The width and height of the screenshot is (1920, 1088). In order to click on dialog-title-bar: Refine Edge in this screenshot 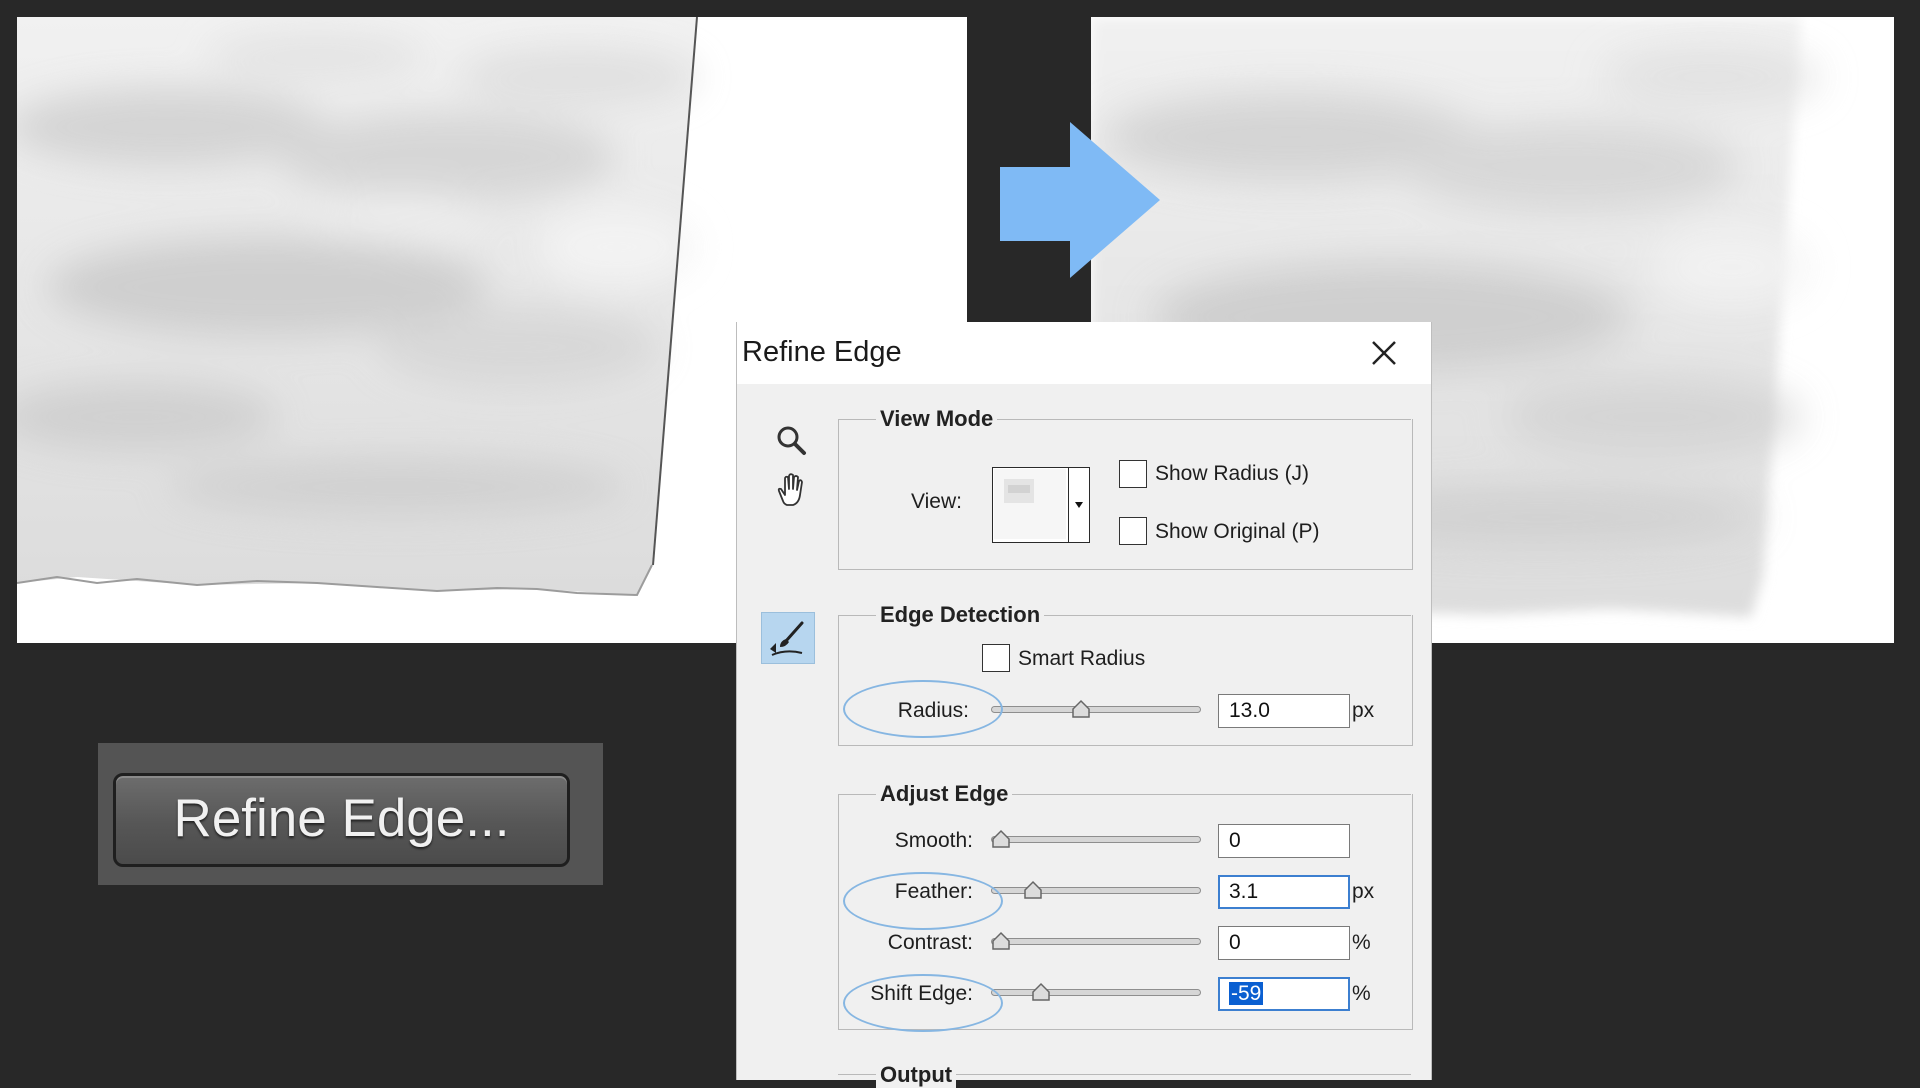, I will do `click(1084, 353)`.